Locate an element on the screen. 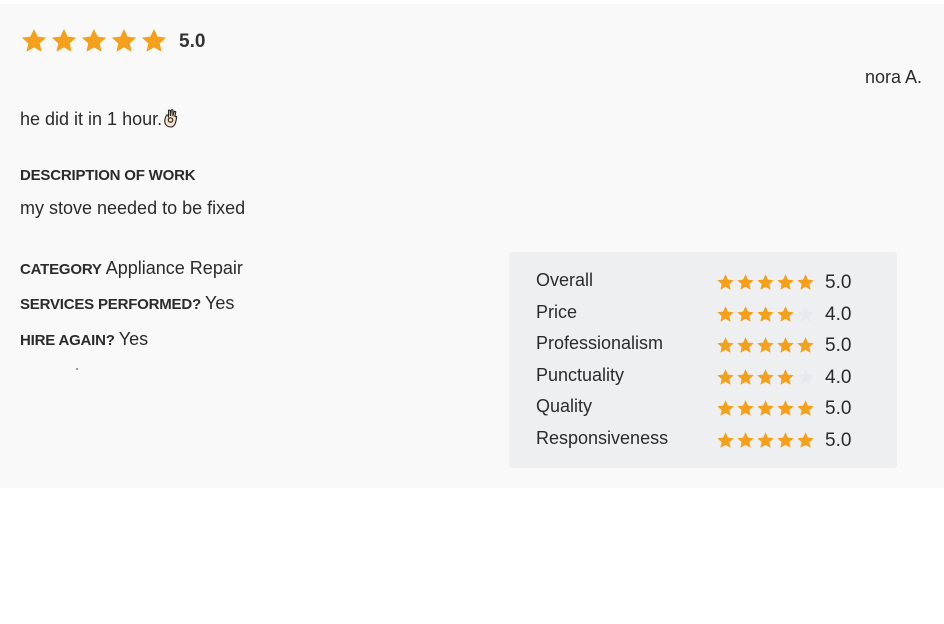  review-text-container: he did it in 1 hour. is located at coordinates (100, 119).